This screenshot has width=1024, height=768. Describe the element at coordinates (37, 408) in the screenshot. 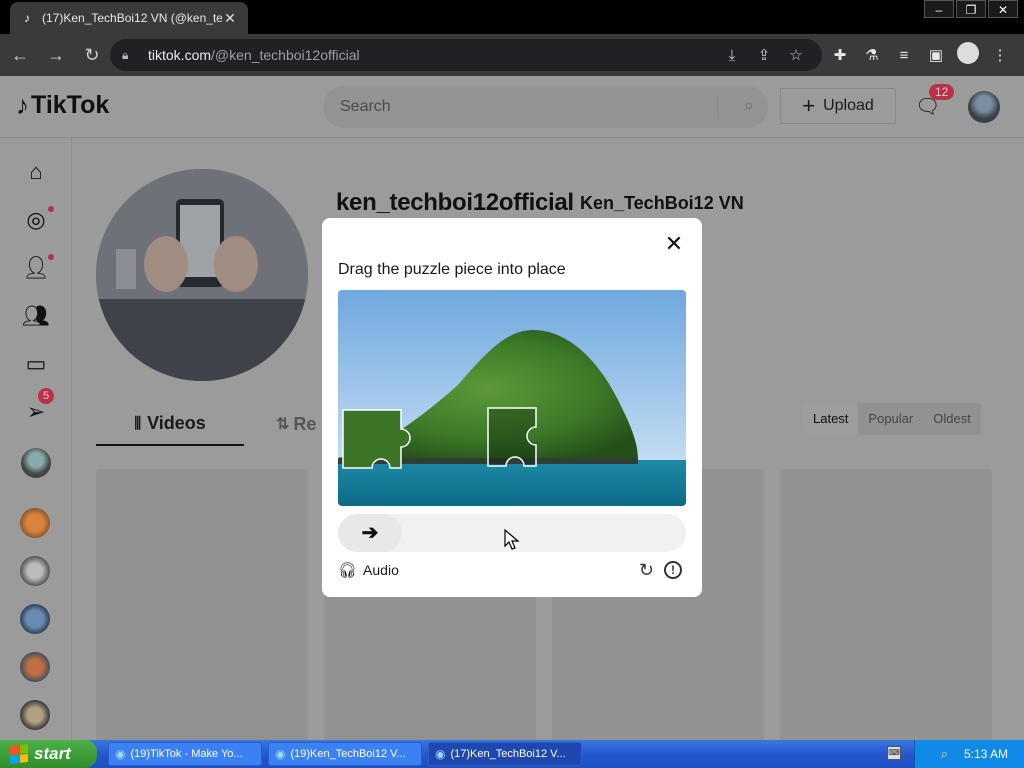

I see `messages-send-icon: ➢ 5` at that location.